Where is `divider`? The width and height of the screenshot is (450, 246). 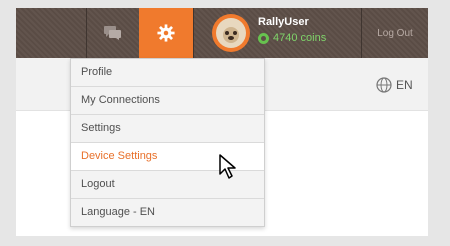 divider is located at coordinates (193, 33).